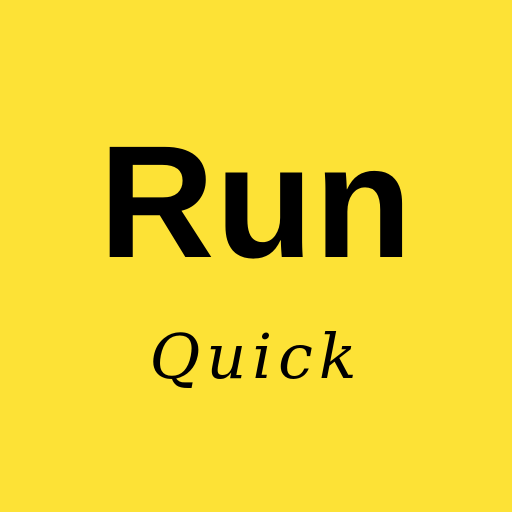 This screenshot has height=512, width=512. Describe the element at coordinates (256, 356) in the screenshot. I see `app-subtitle: Quick` at that location.